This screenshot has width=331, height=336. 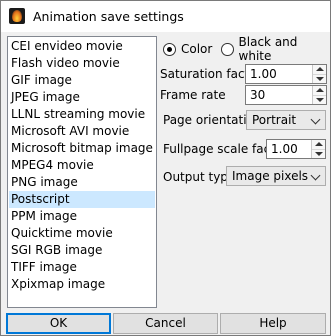 I want to click on fullpage-scale-down-icon, so click(x=318, y=153).